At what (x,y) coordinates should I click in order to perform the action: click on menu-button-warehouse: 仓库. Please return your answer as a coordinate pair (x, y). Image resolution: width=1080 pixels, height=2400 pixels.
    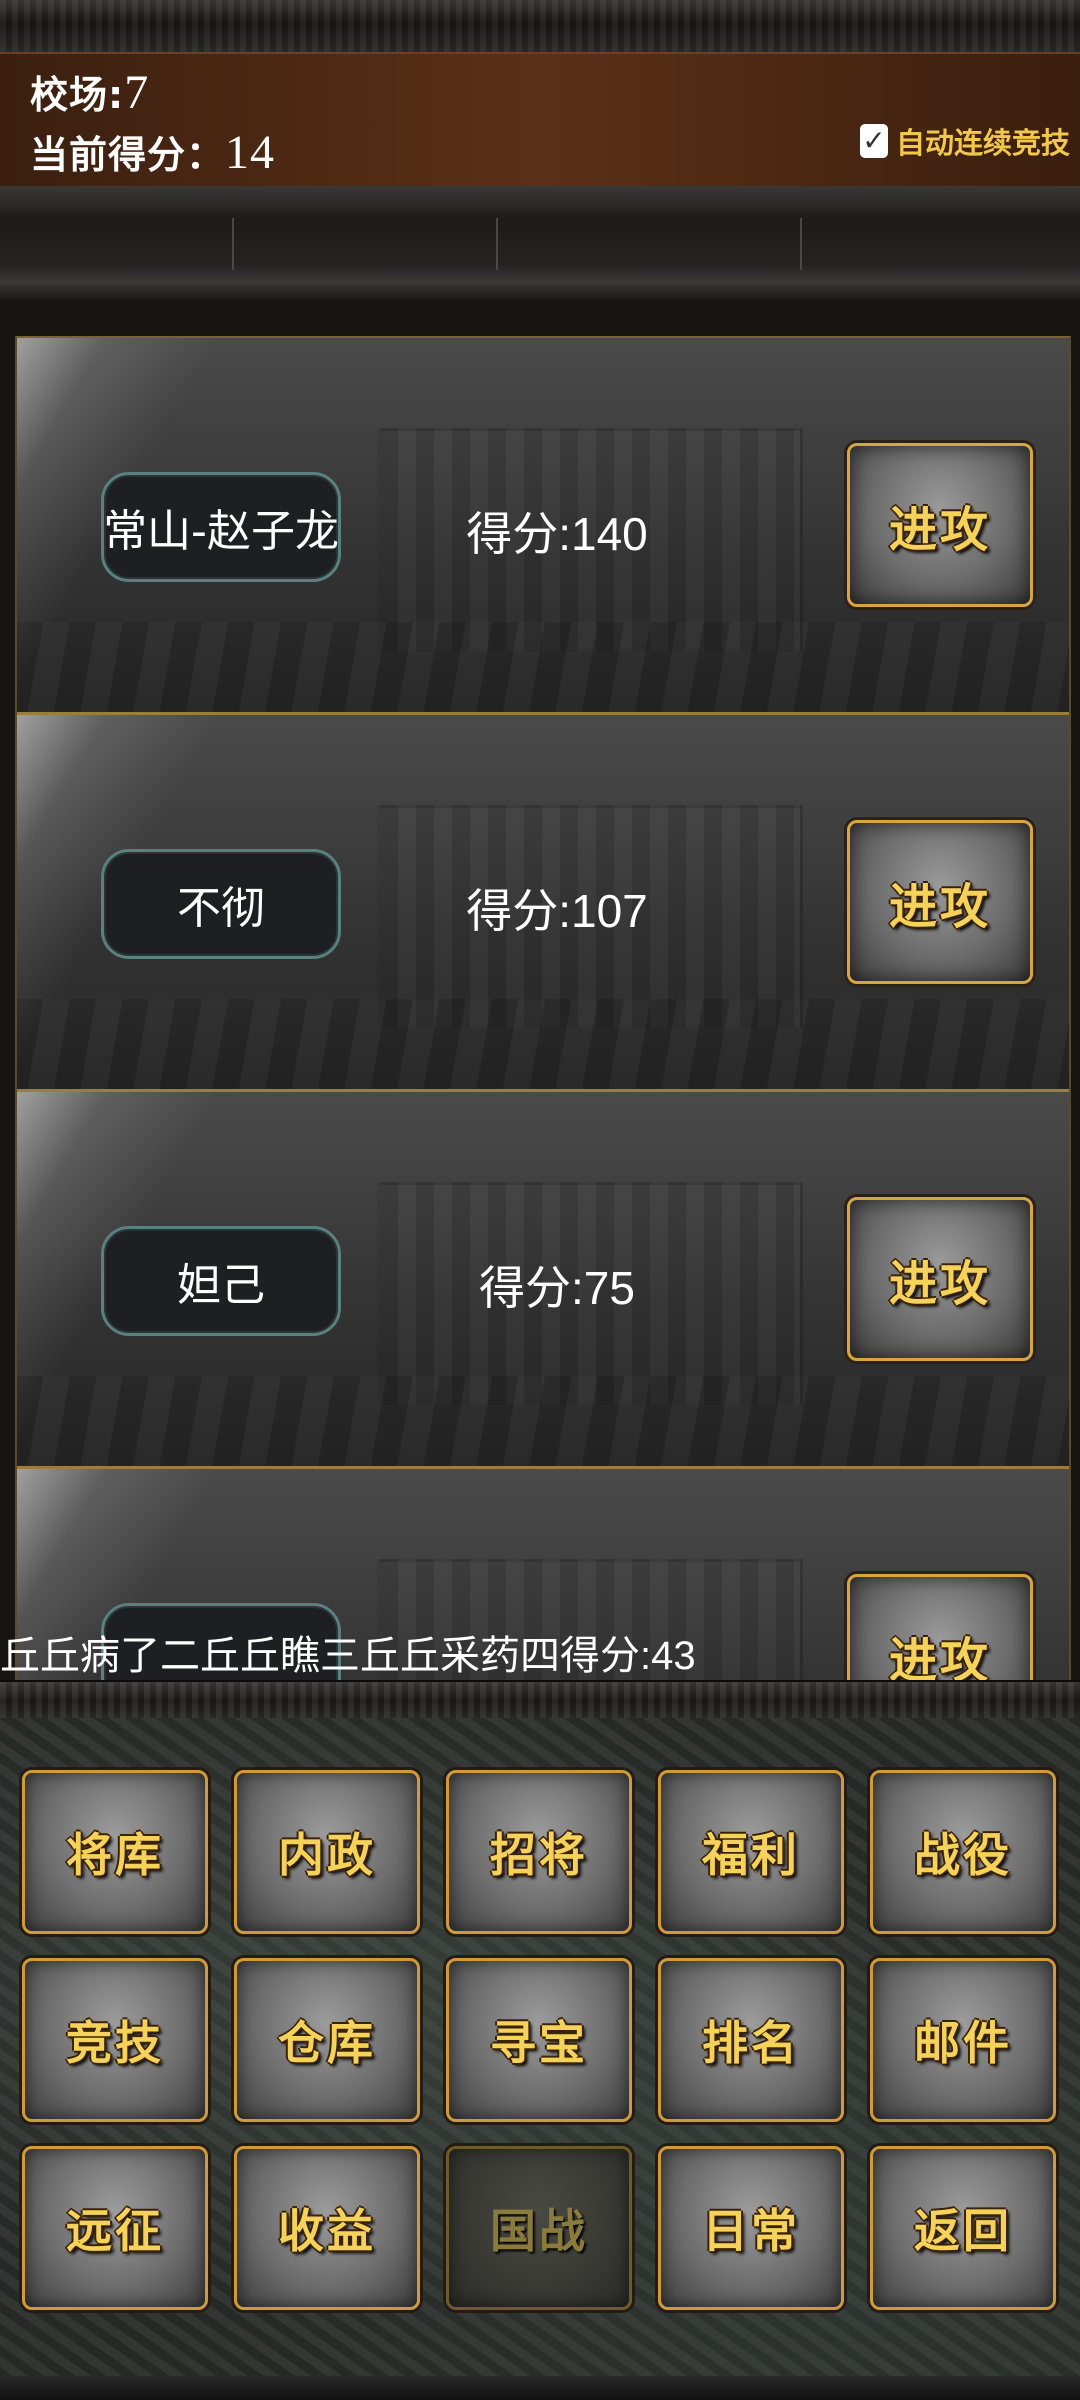
    Looking at the image, I should click on (327, 2040).